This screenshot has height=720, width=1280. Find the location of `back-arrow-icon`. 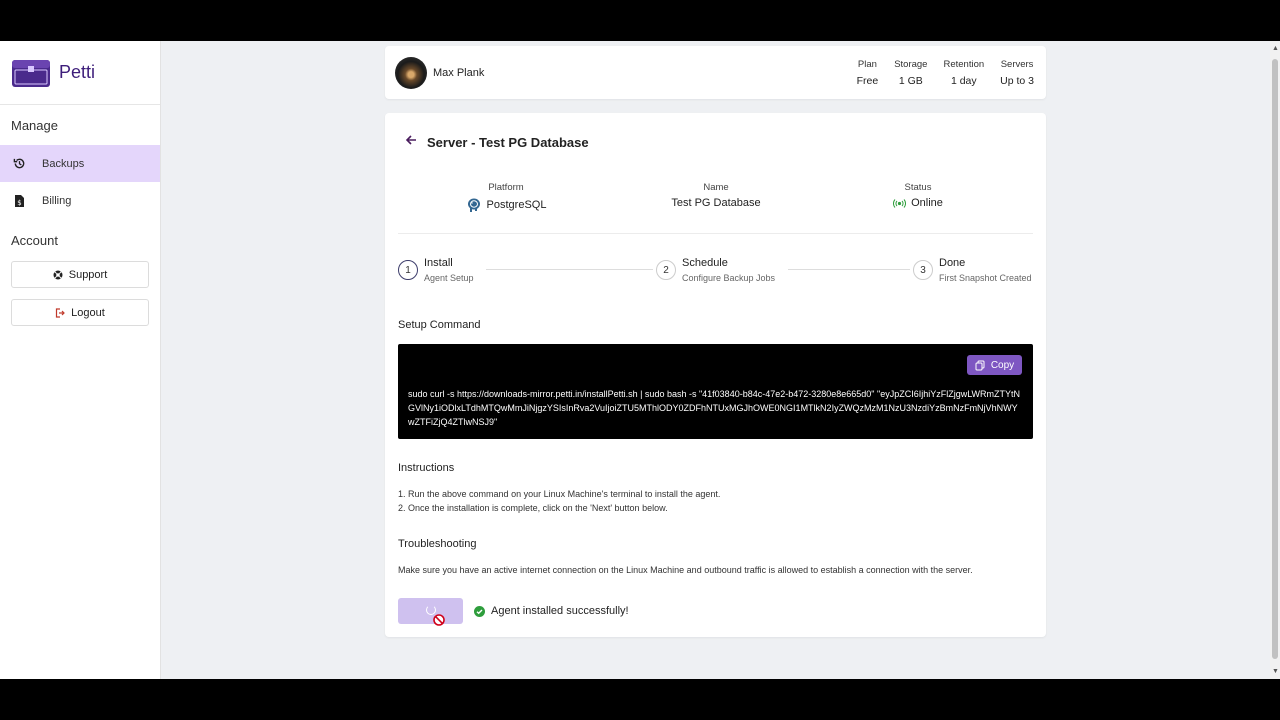

back-arrow-icon is located at coordinates (411, 142).